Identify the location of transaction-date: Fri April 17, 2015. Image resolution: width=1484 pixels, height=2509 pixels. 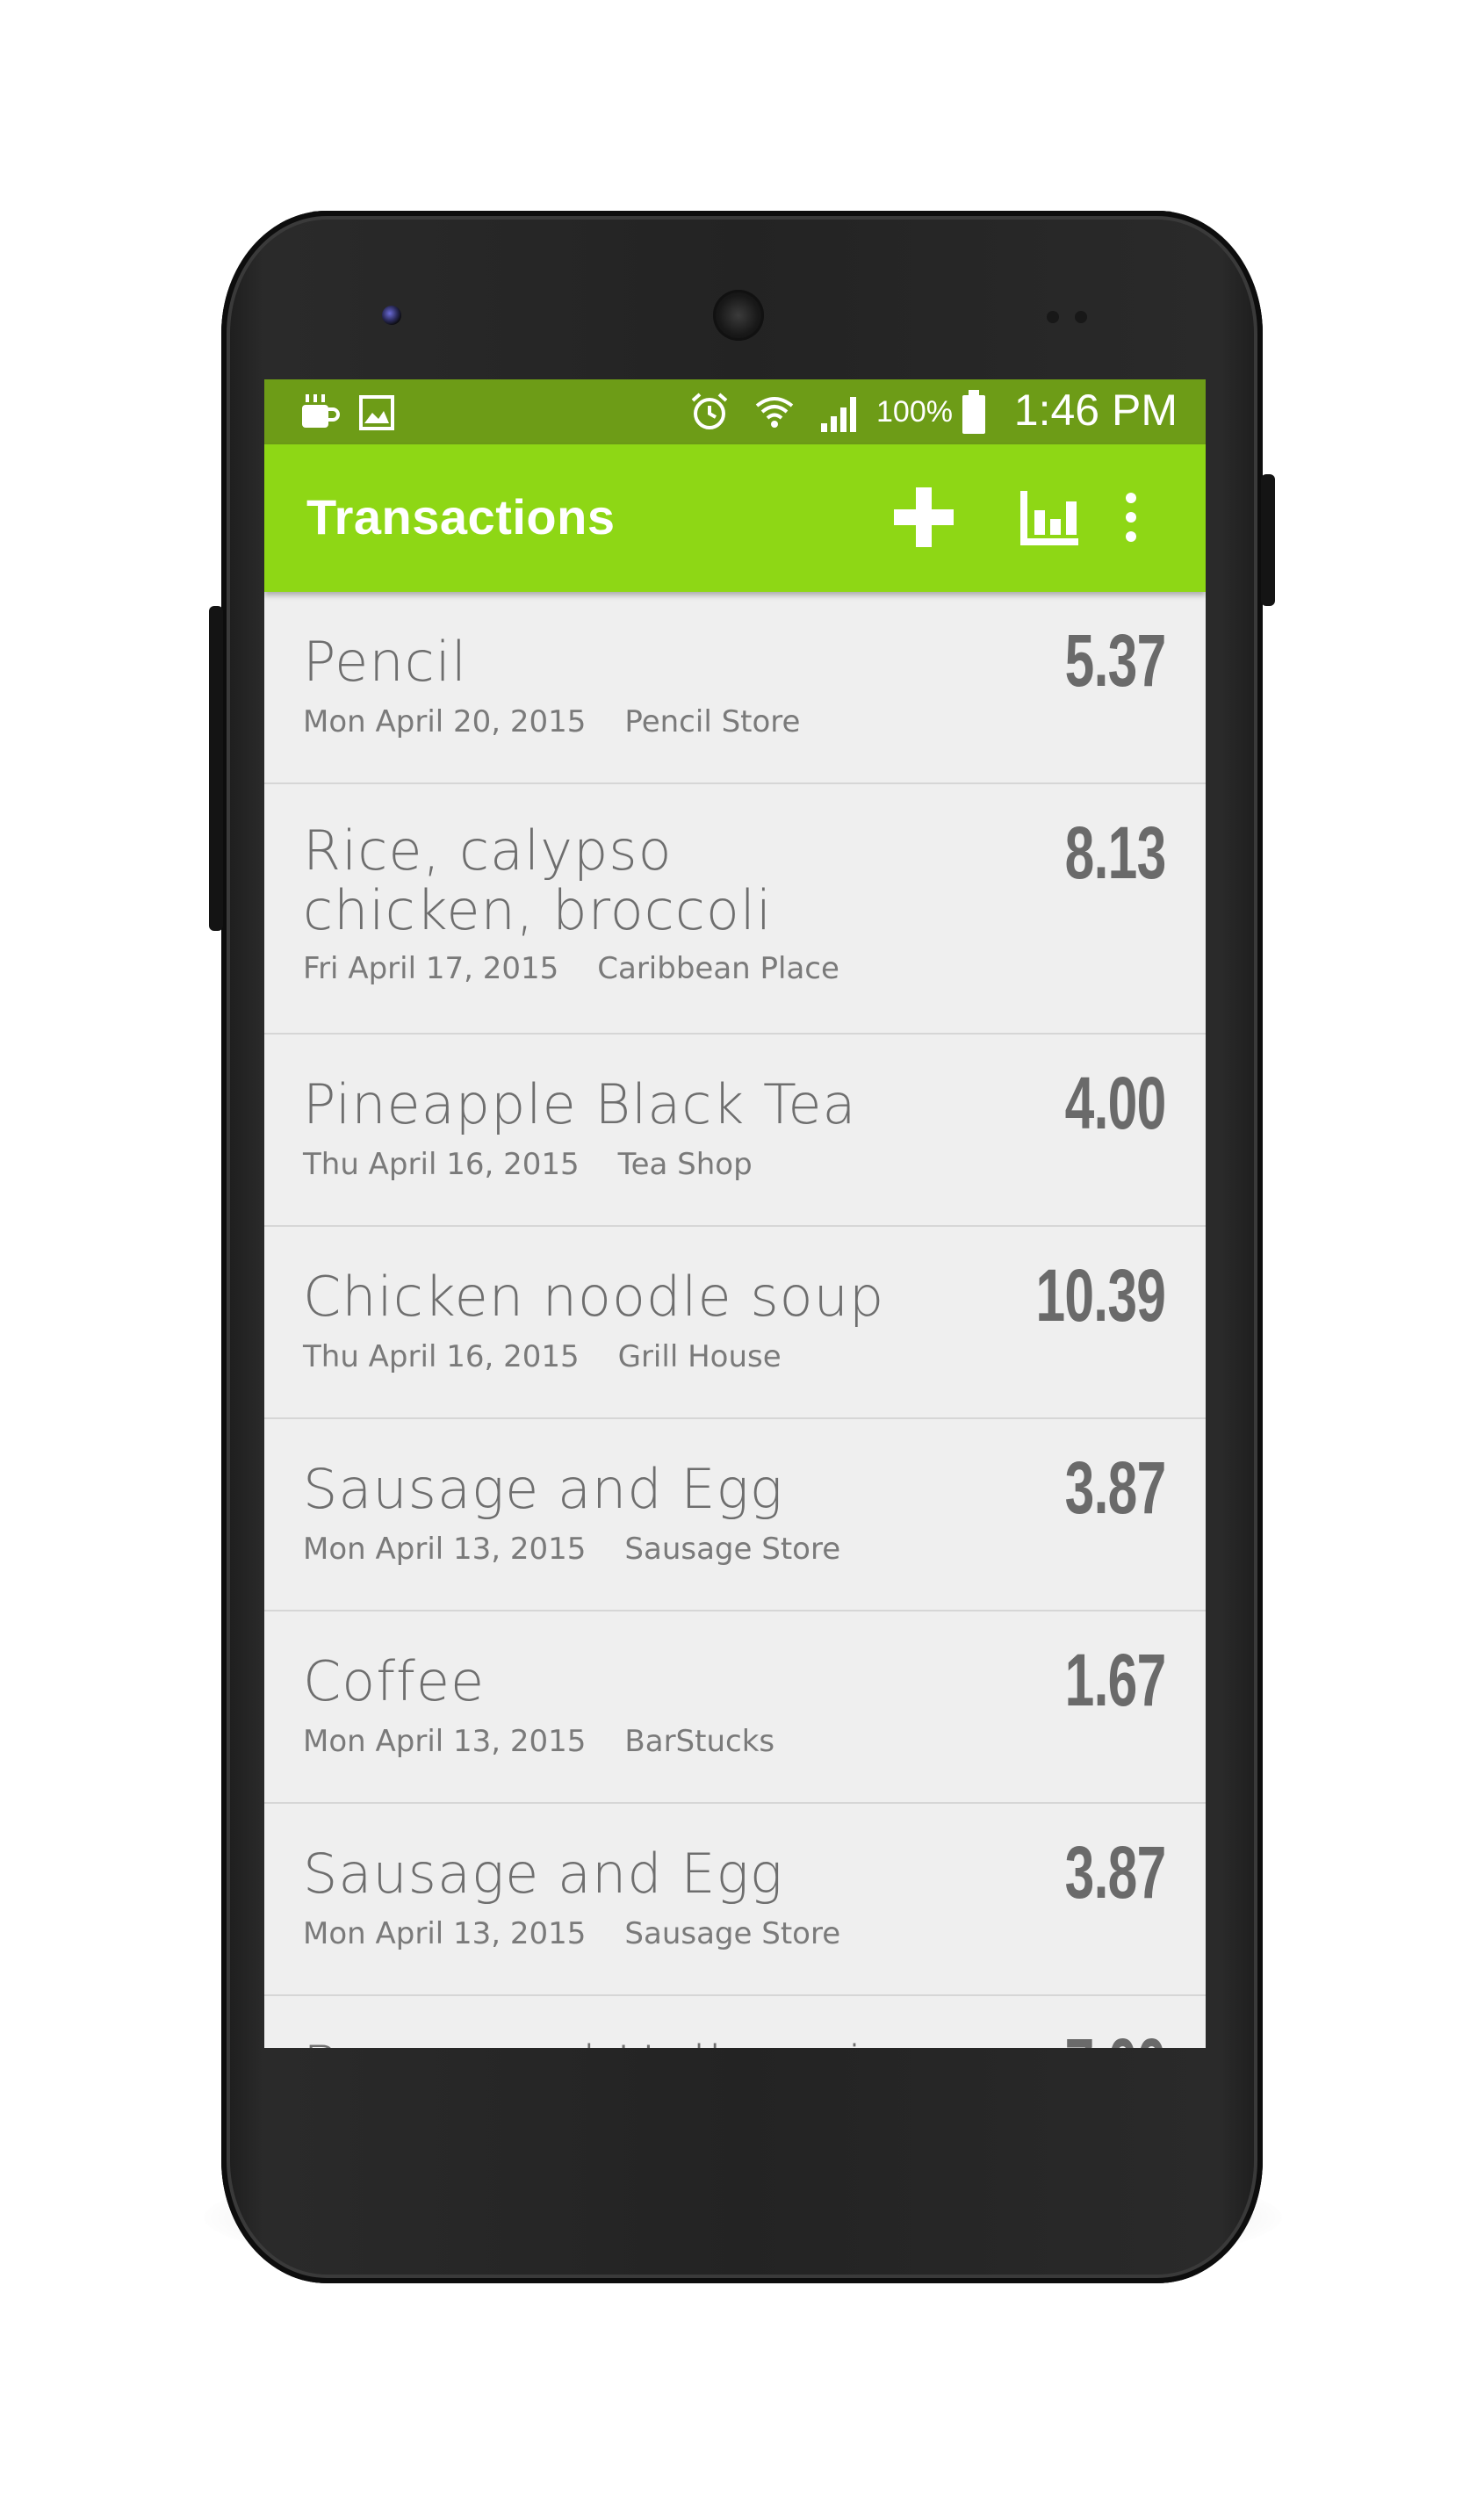
(431, 968).